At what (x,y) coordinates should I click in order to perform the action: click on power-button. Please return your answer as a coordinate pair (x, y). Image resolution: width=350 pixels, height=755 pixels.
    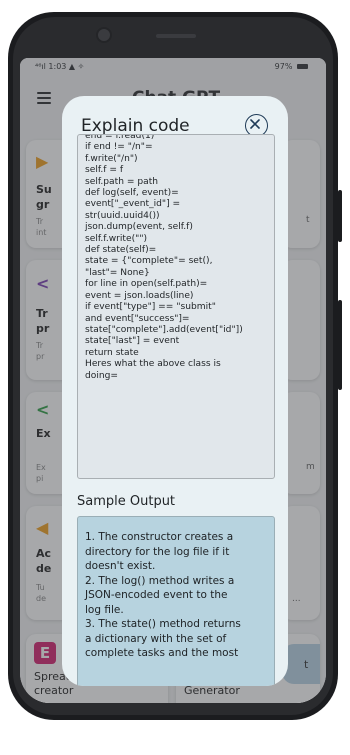
    Looking at the image, I should click on (340, 345).